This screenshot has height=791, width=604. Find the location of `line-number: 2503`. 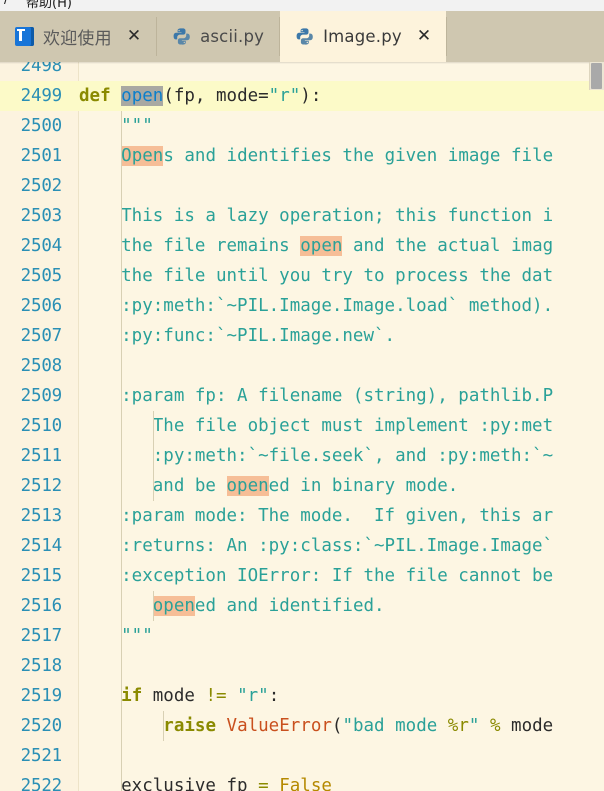

line-number: 2503 is located at coordinates (41, 216).